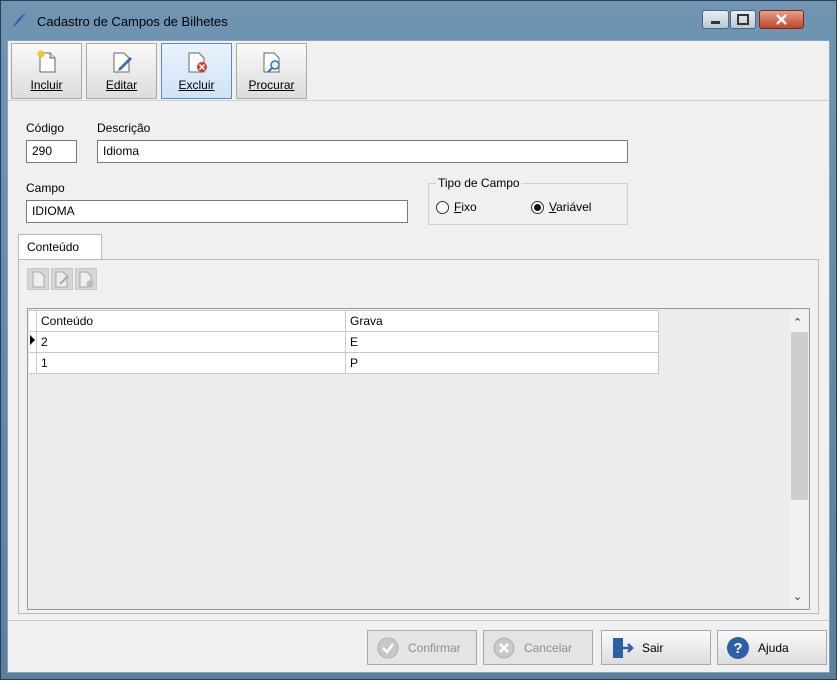 This screenshot has width=837, height=680. What do you see at coordinates (653, 648) in the screenshot?
I see `sair-label: Sair` at bounding box center [653, 648].